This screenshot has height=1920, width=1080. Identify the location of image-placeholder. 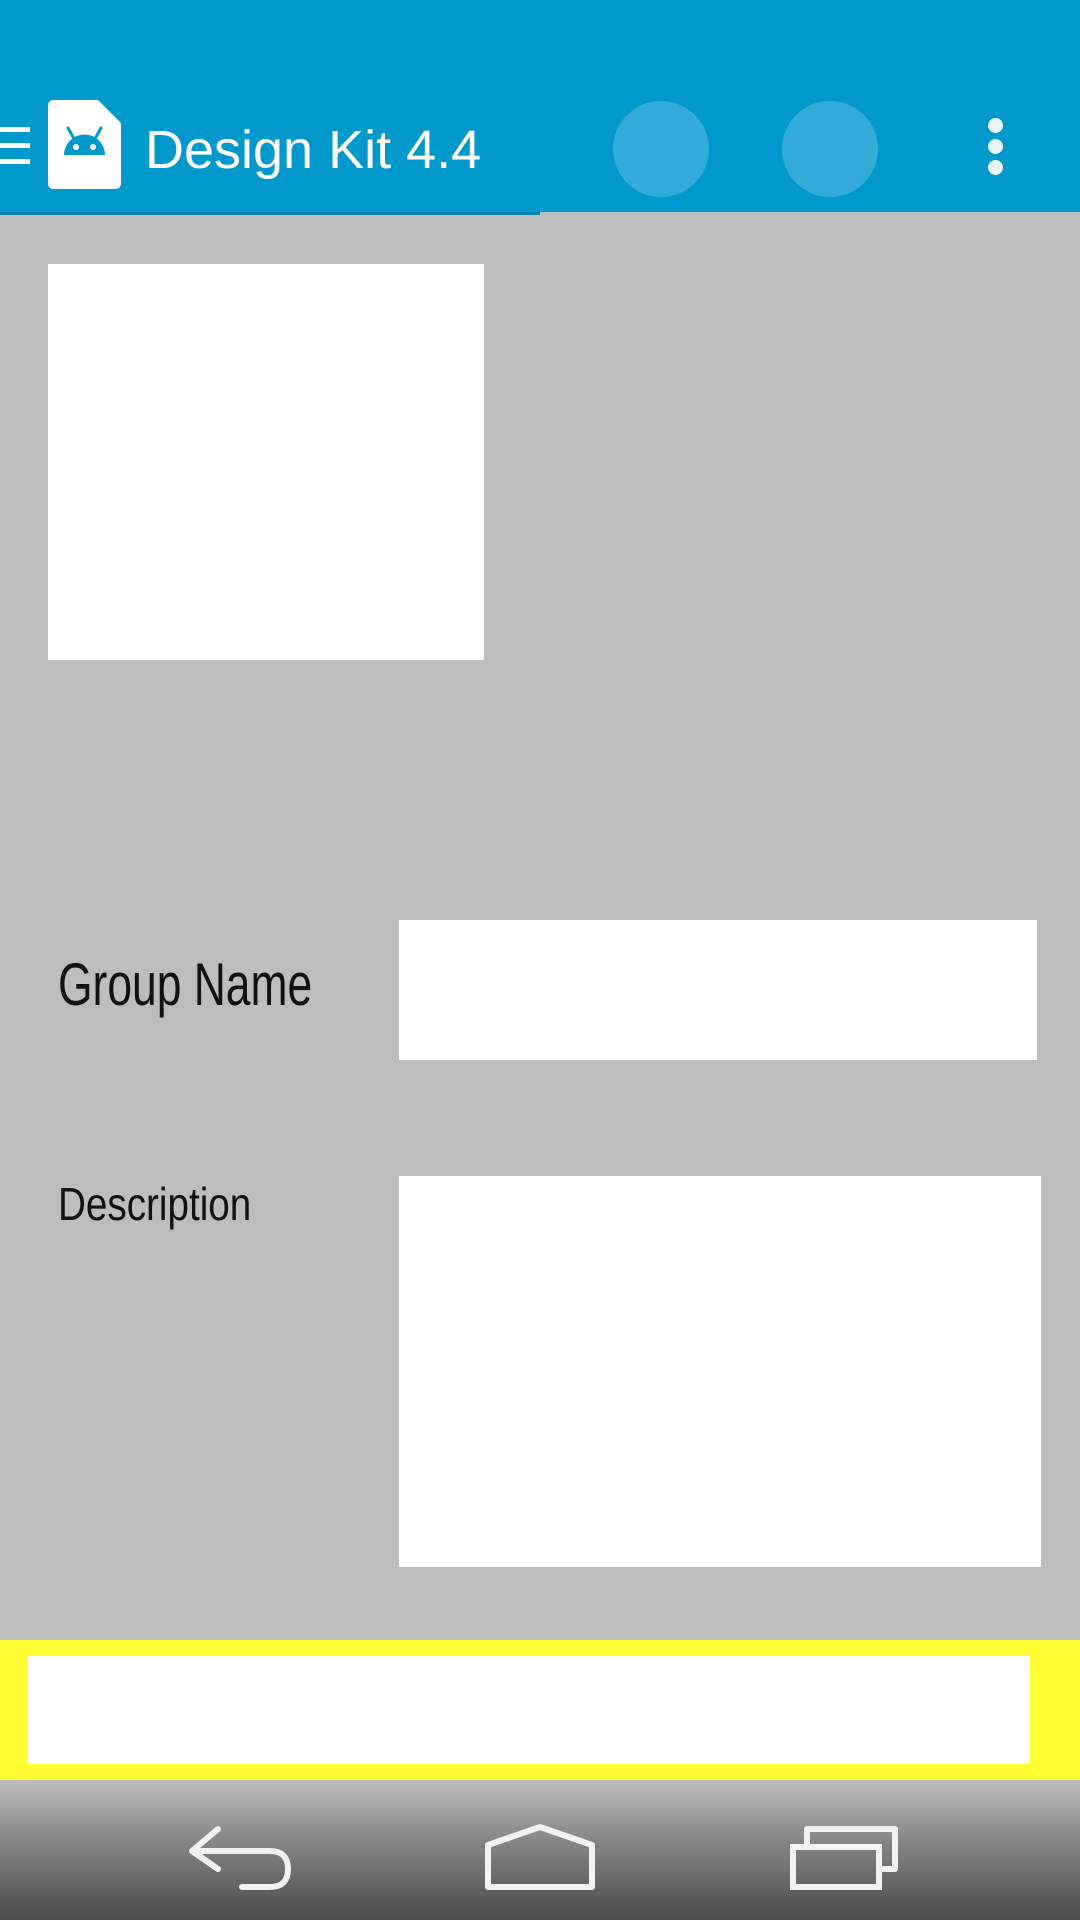
(266, 462).